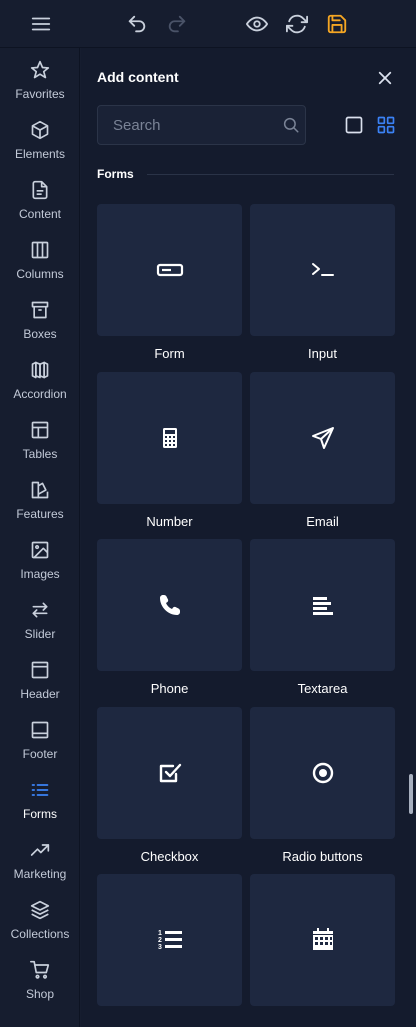  What do you see at coordinates (386, 125) in the screenshot?
I see `grid-view-icon` at bounding box center [386, 125].